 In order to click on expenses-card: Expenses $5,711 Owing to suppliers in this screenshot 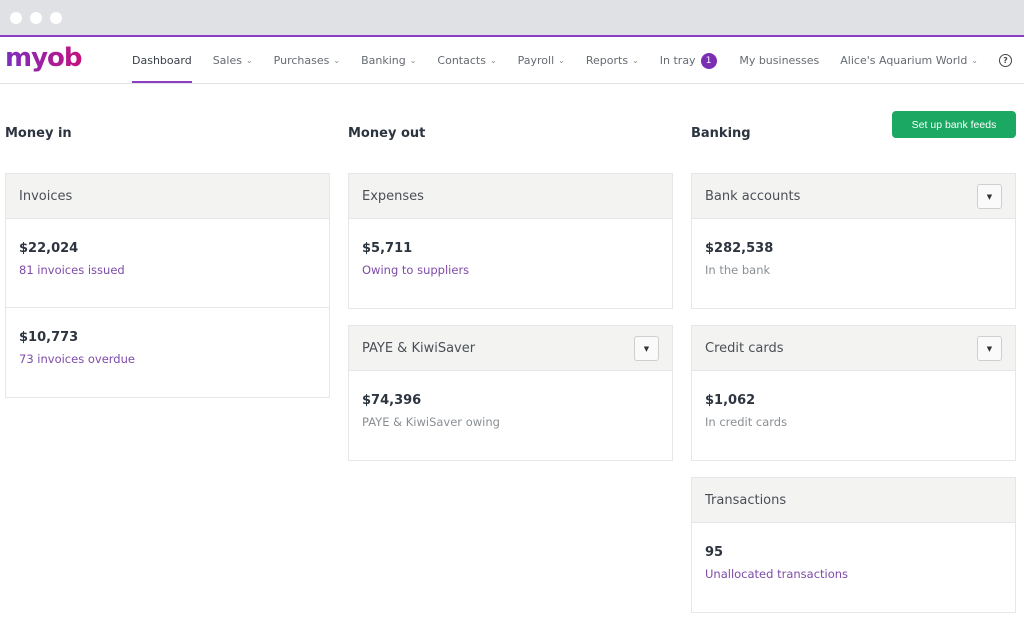, I will do `click(510, 241)`.